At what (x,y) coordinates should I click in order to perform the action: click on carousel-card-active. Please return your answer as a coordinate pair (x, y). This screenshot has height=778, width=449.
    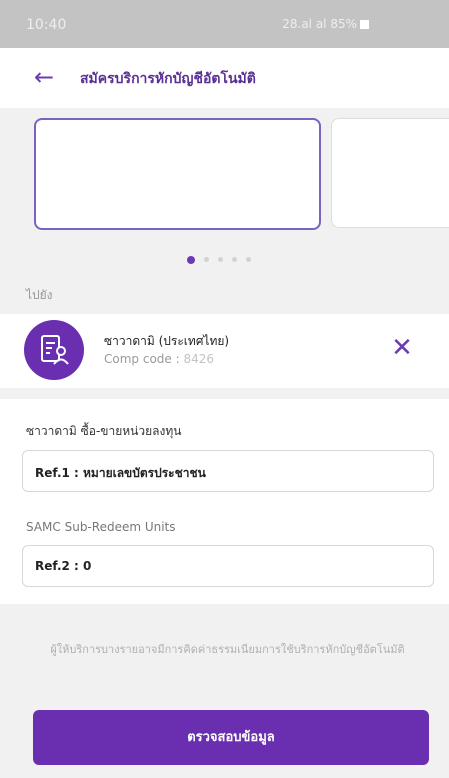
    Looking at the image, I should click on (177, 174).